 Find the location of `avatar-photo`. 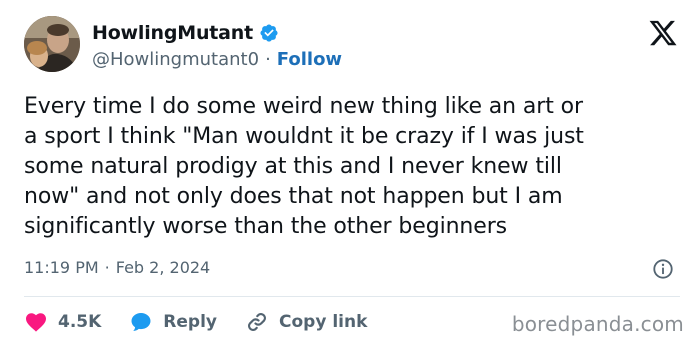

avatar-photo is located at coordinates (52, 44).